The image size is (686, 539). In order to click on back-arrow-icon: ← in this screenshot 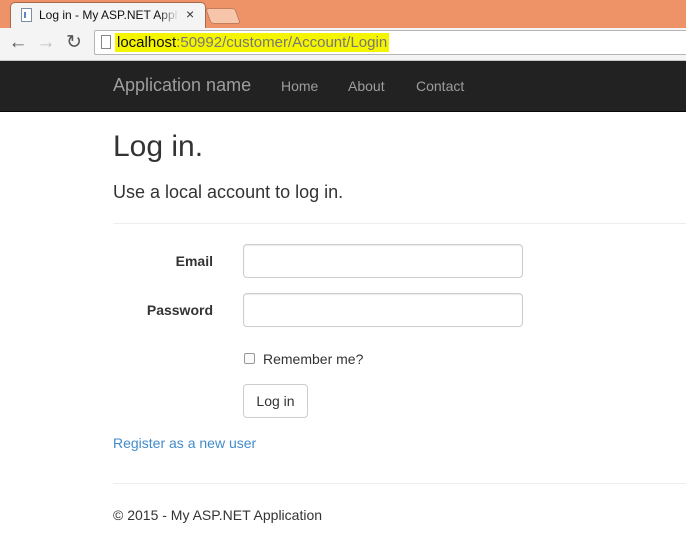, I will do `click(18, 43)`.